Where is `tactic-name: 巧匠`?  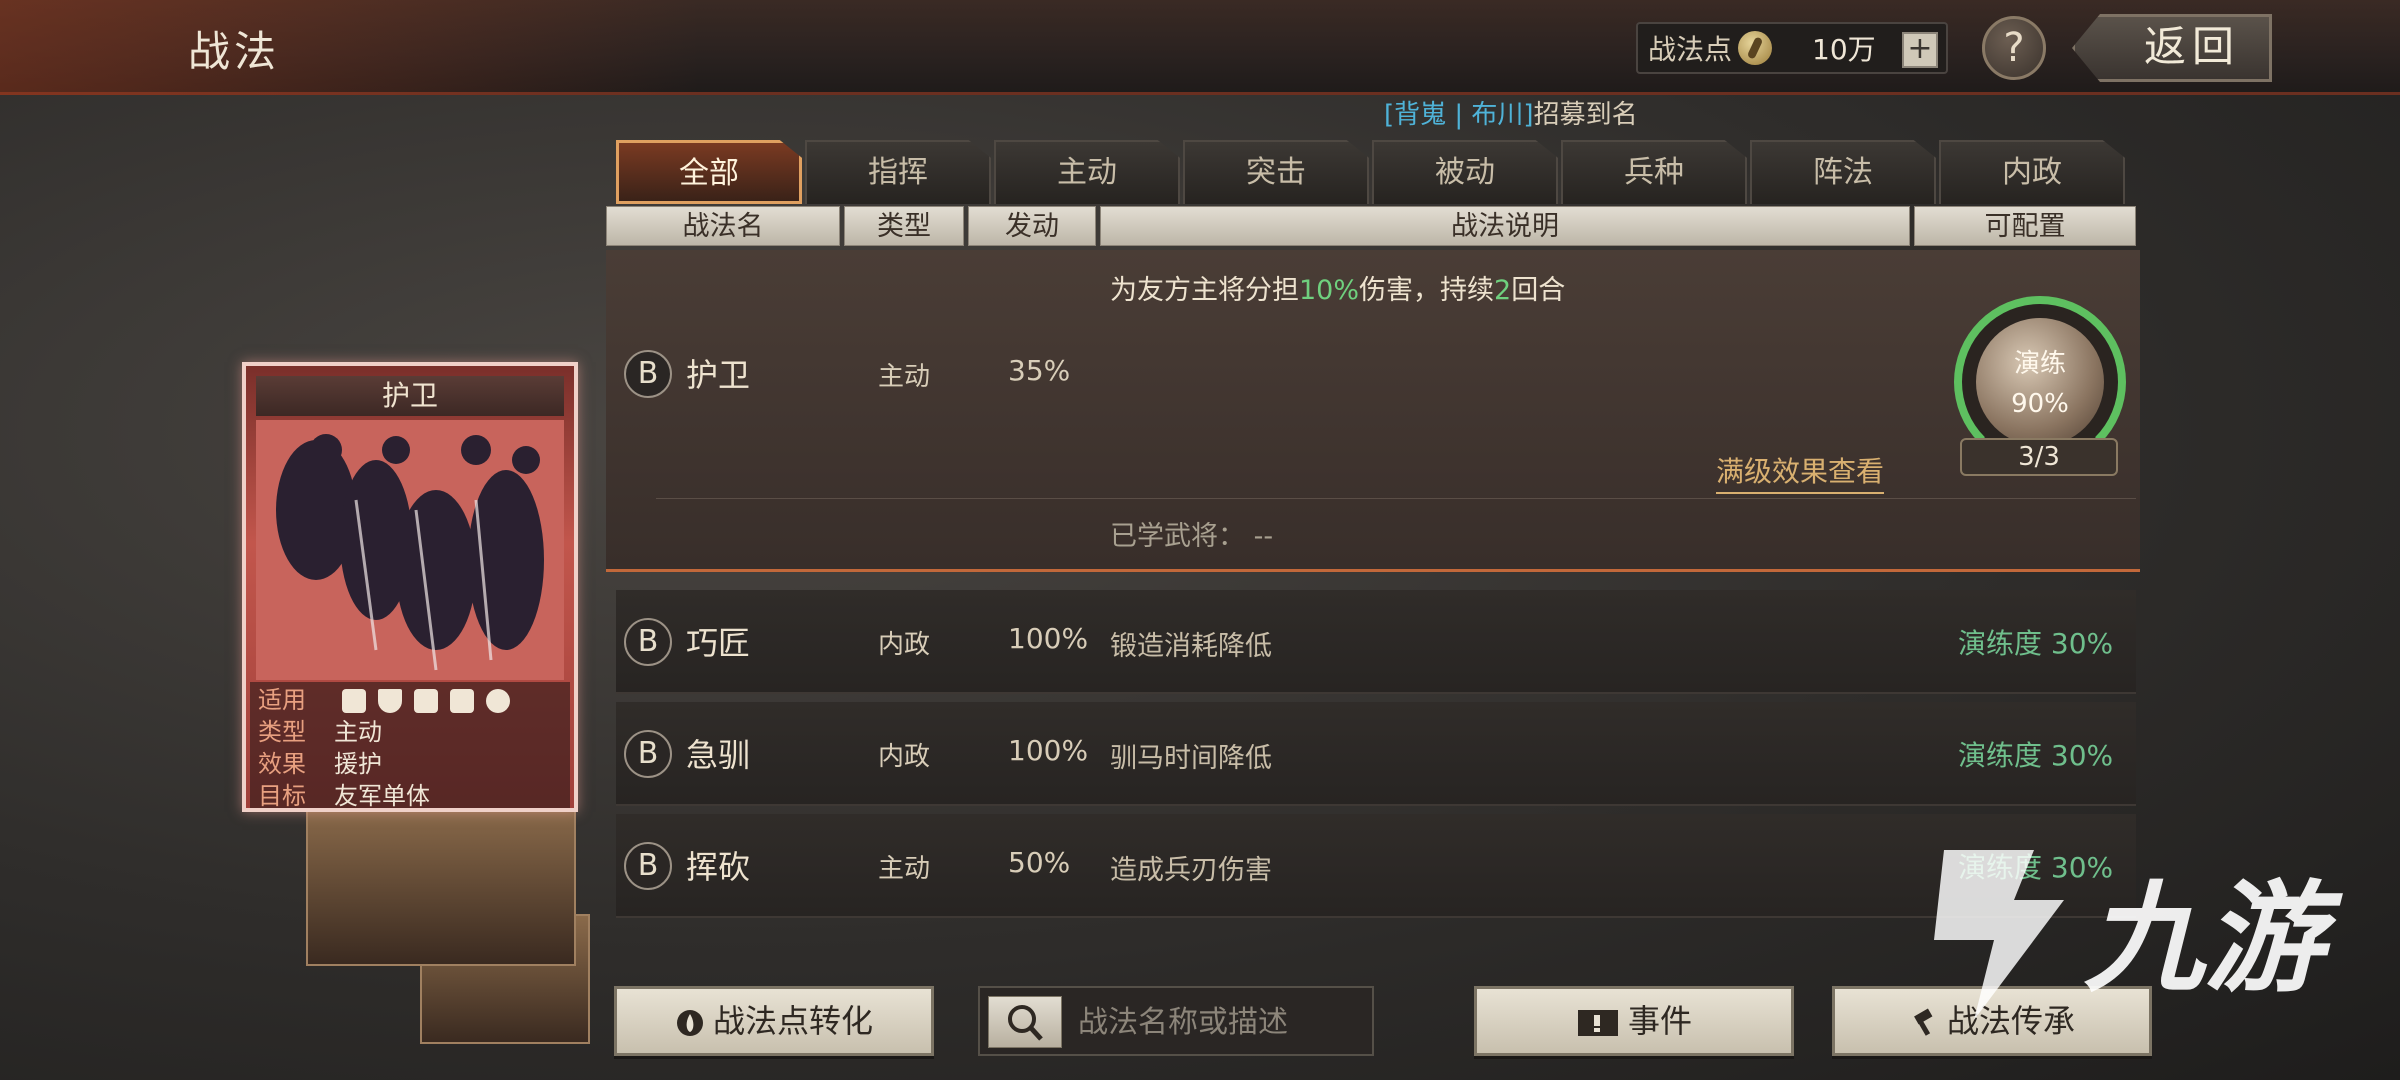 tactic-name: 巧匠 is located at coordinates (718, 643).